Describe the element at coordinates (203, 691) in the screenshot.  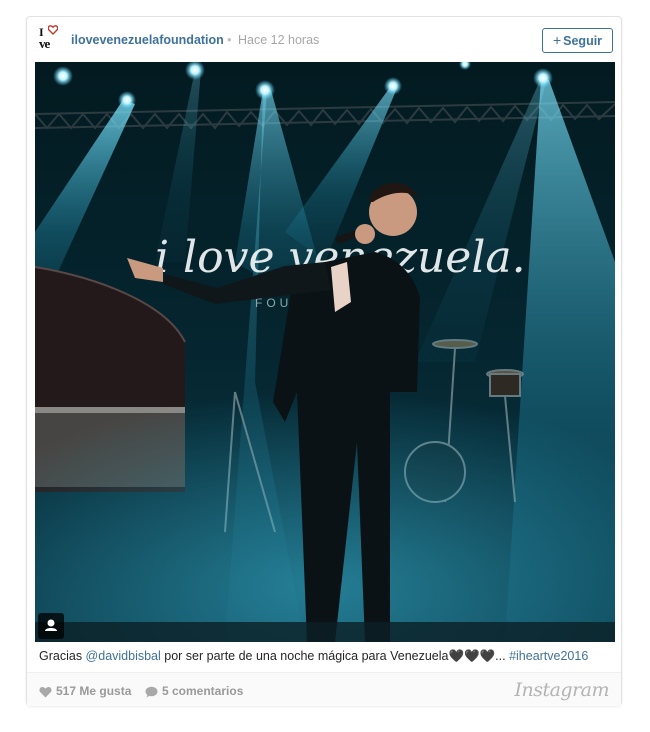
I see `comments-label: 5 comentarios` at that location.